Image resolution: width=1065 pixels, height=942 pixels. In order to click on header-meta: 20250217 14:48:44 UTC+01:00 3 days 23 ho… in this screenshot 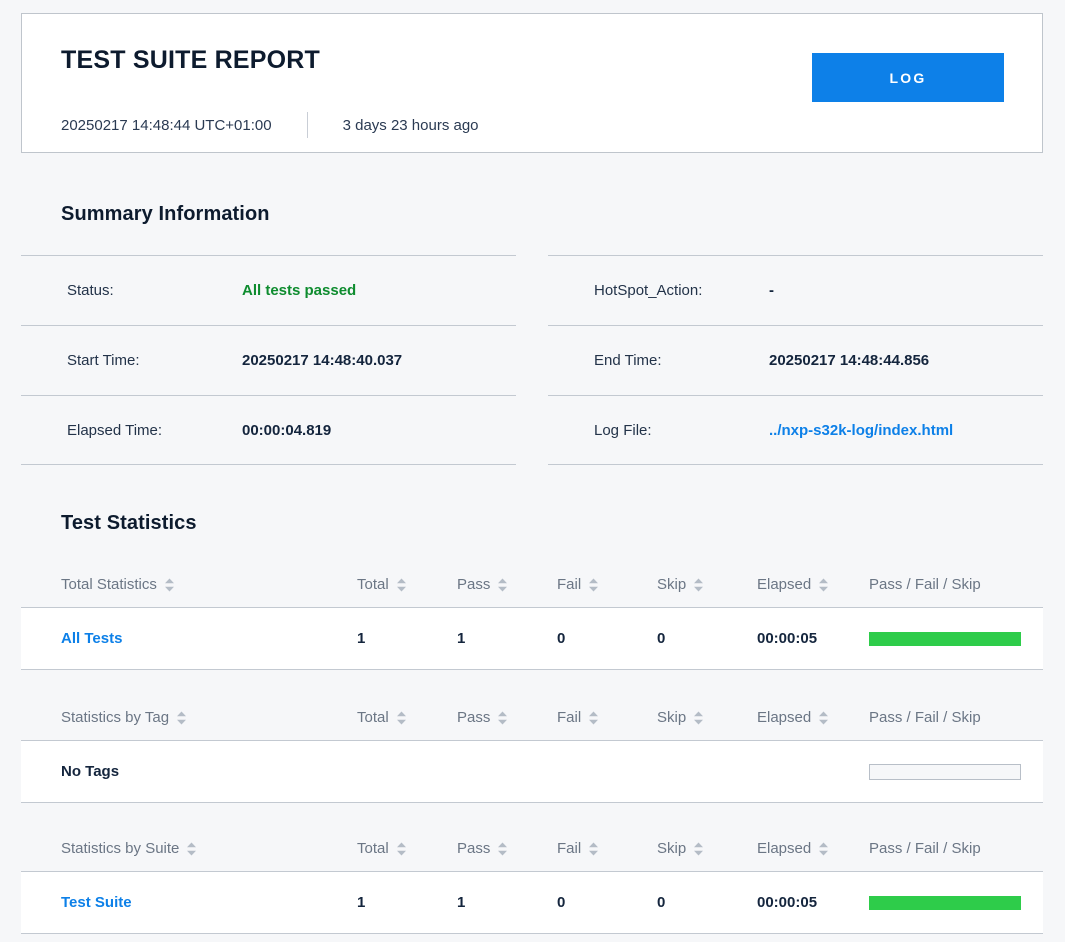, I will do `click(270, 125)`.